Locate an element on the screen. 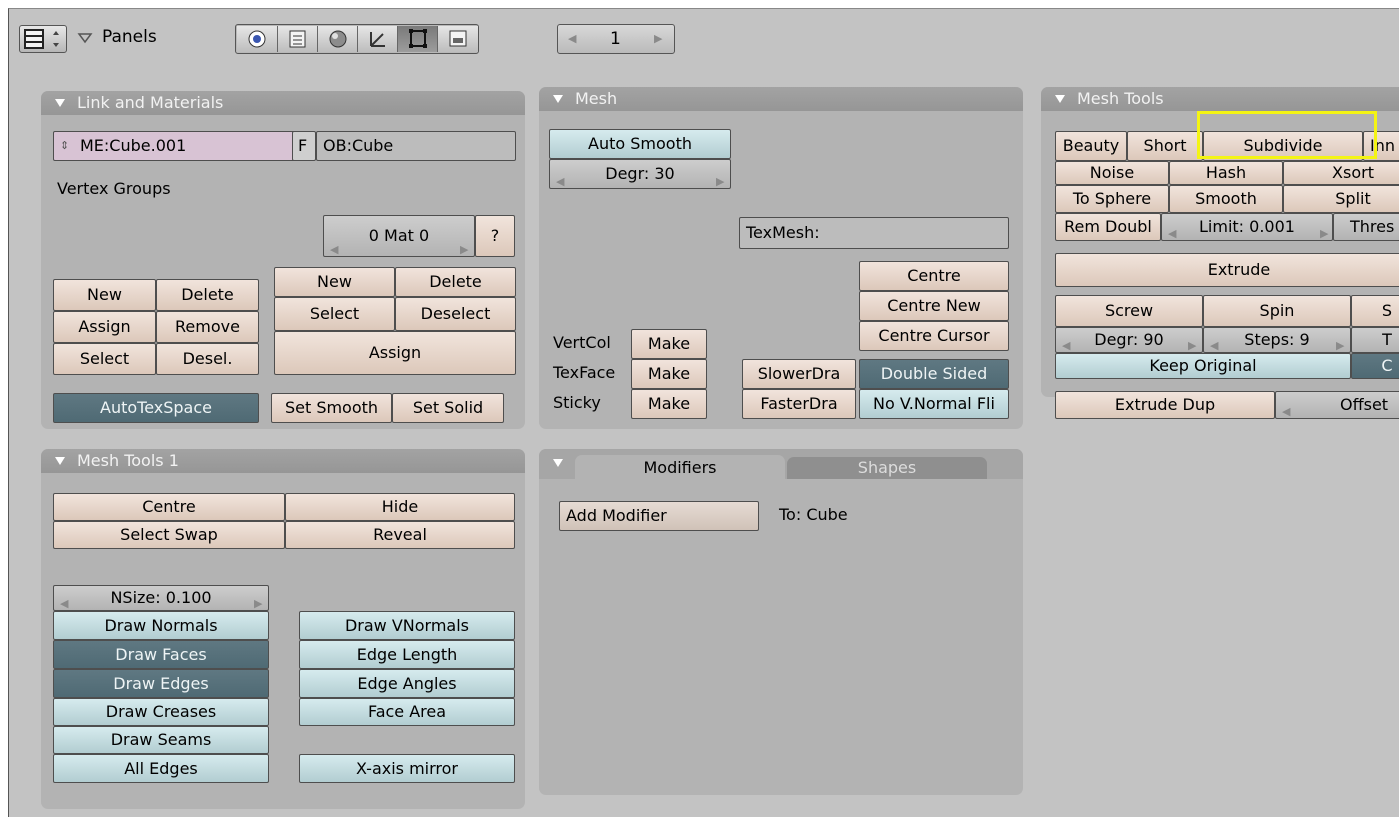 This screenshot has height=817, width=1399. context-buttons is located at coordinates (357, 39).